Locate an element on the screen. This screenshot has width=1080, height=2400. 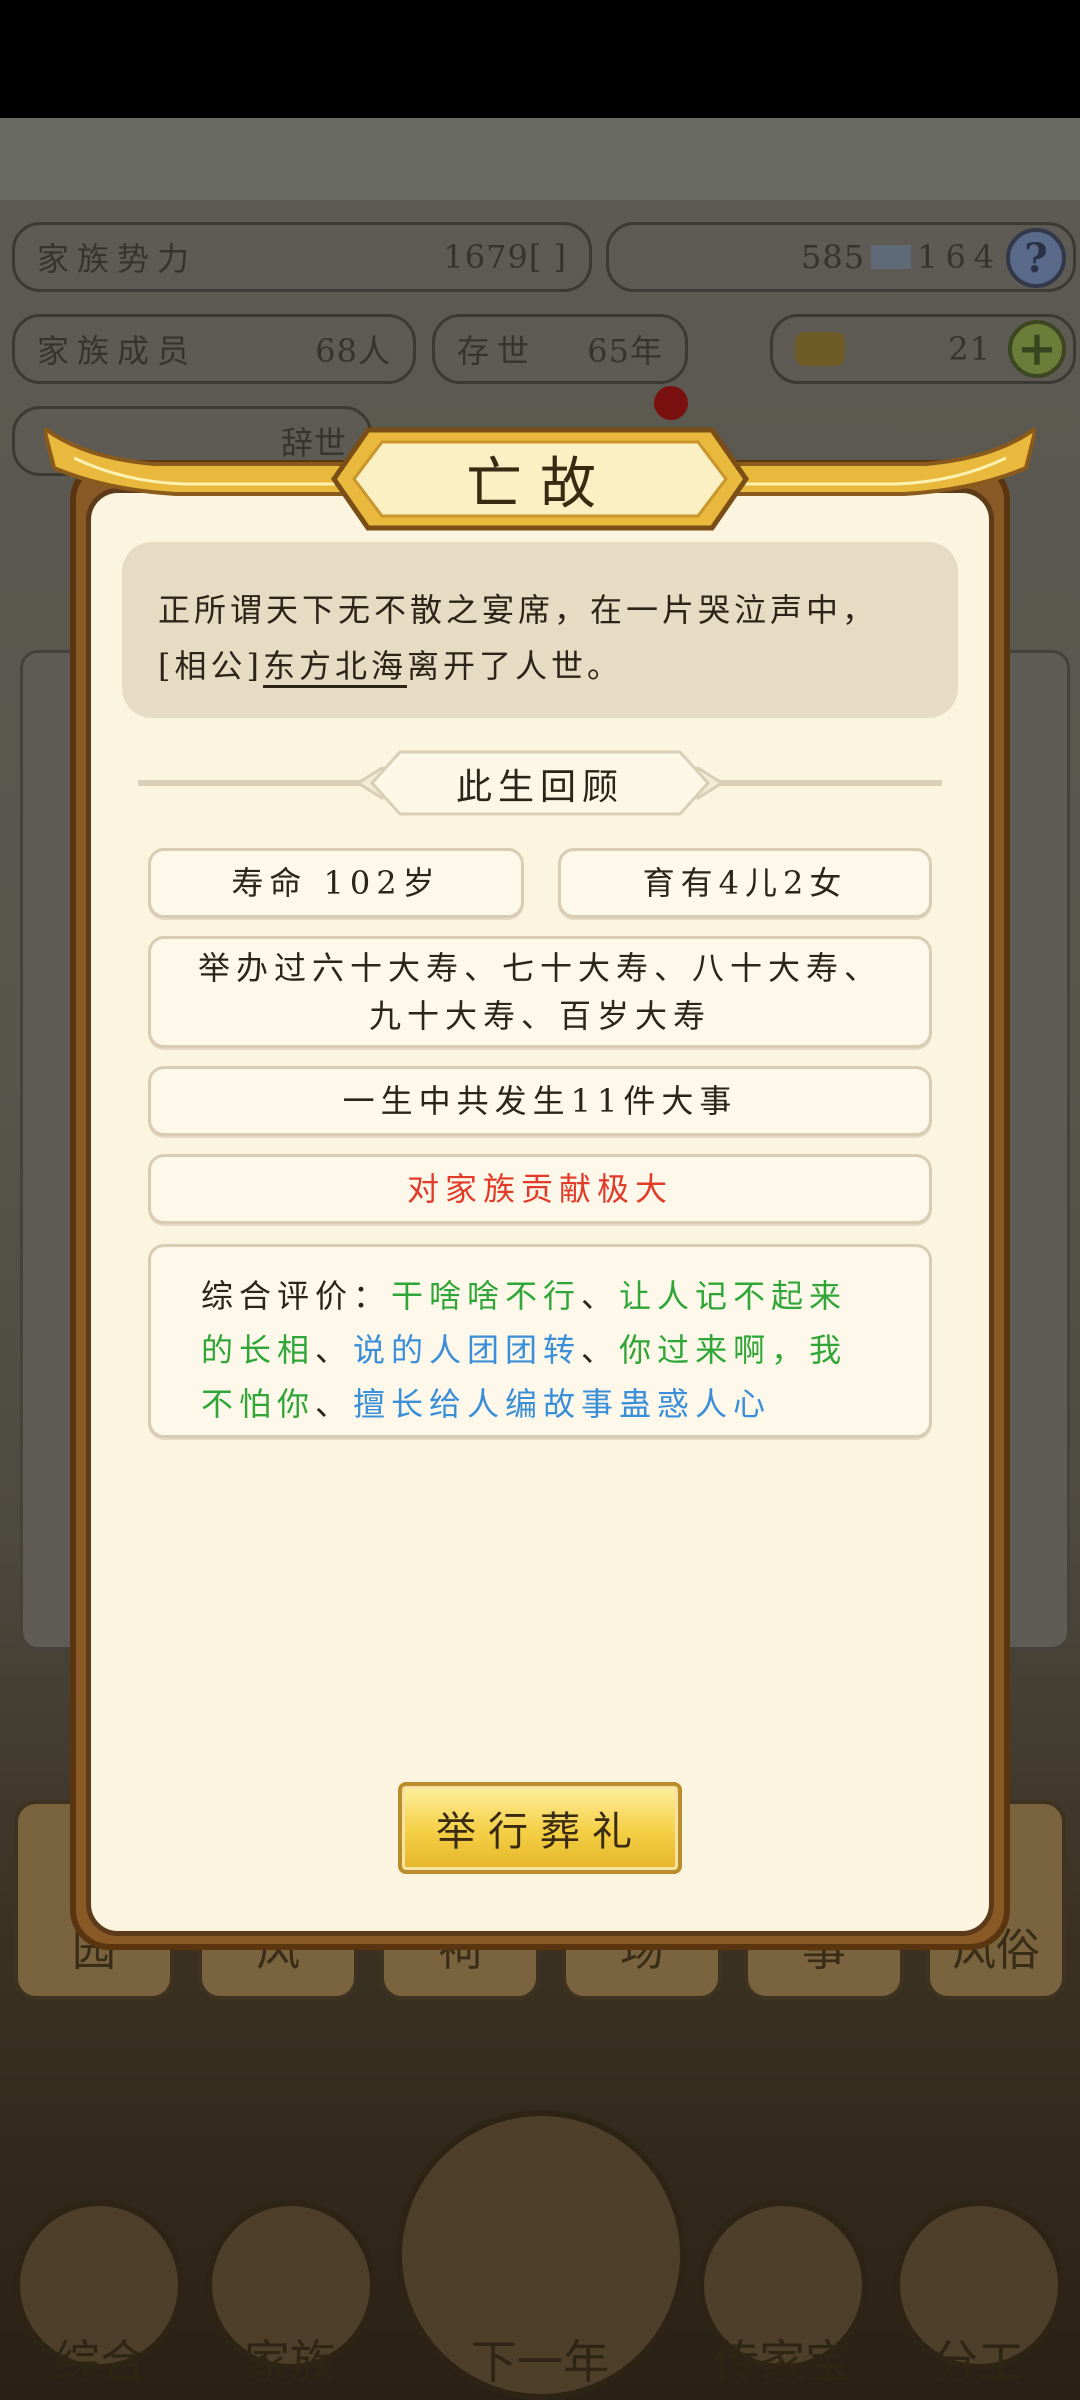
plus-icon: + is located at coordinates (1037, 349).